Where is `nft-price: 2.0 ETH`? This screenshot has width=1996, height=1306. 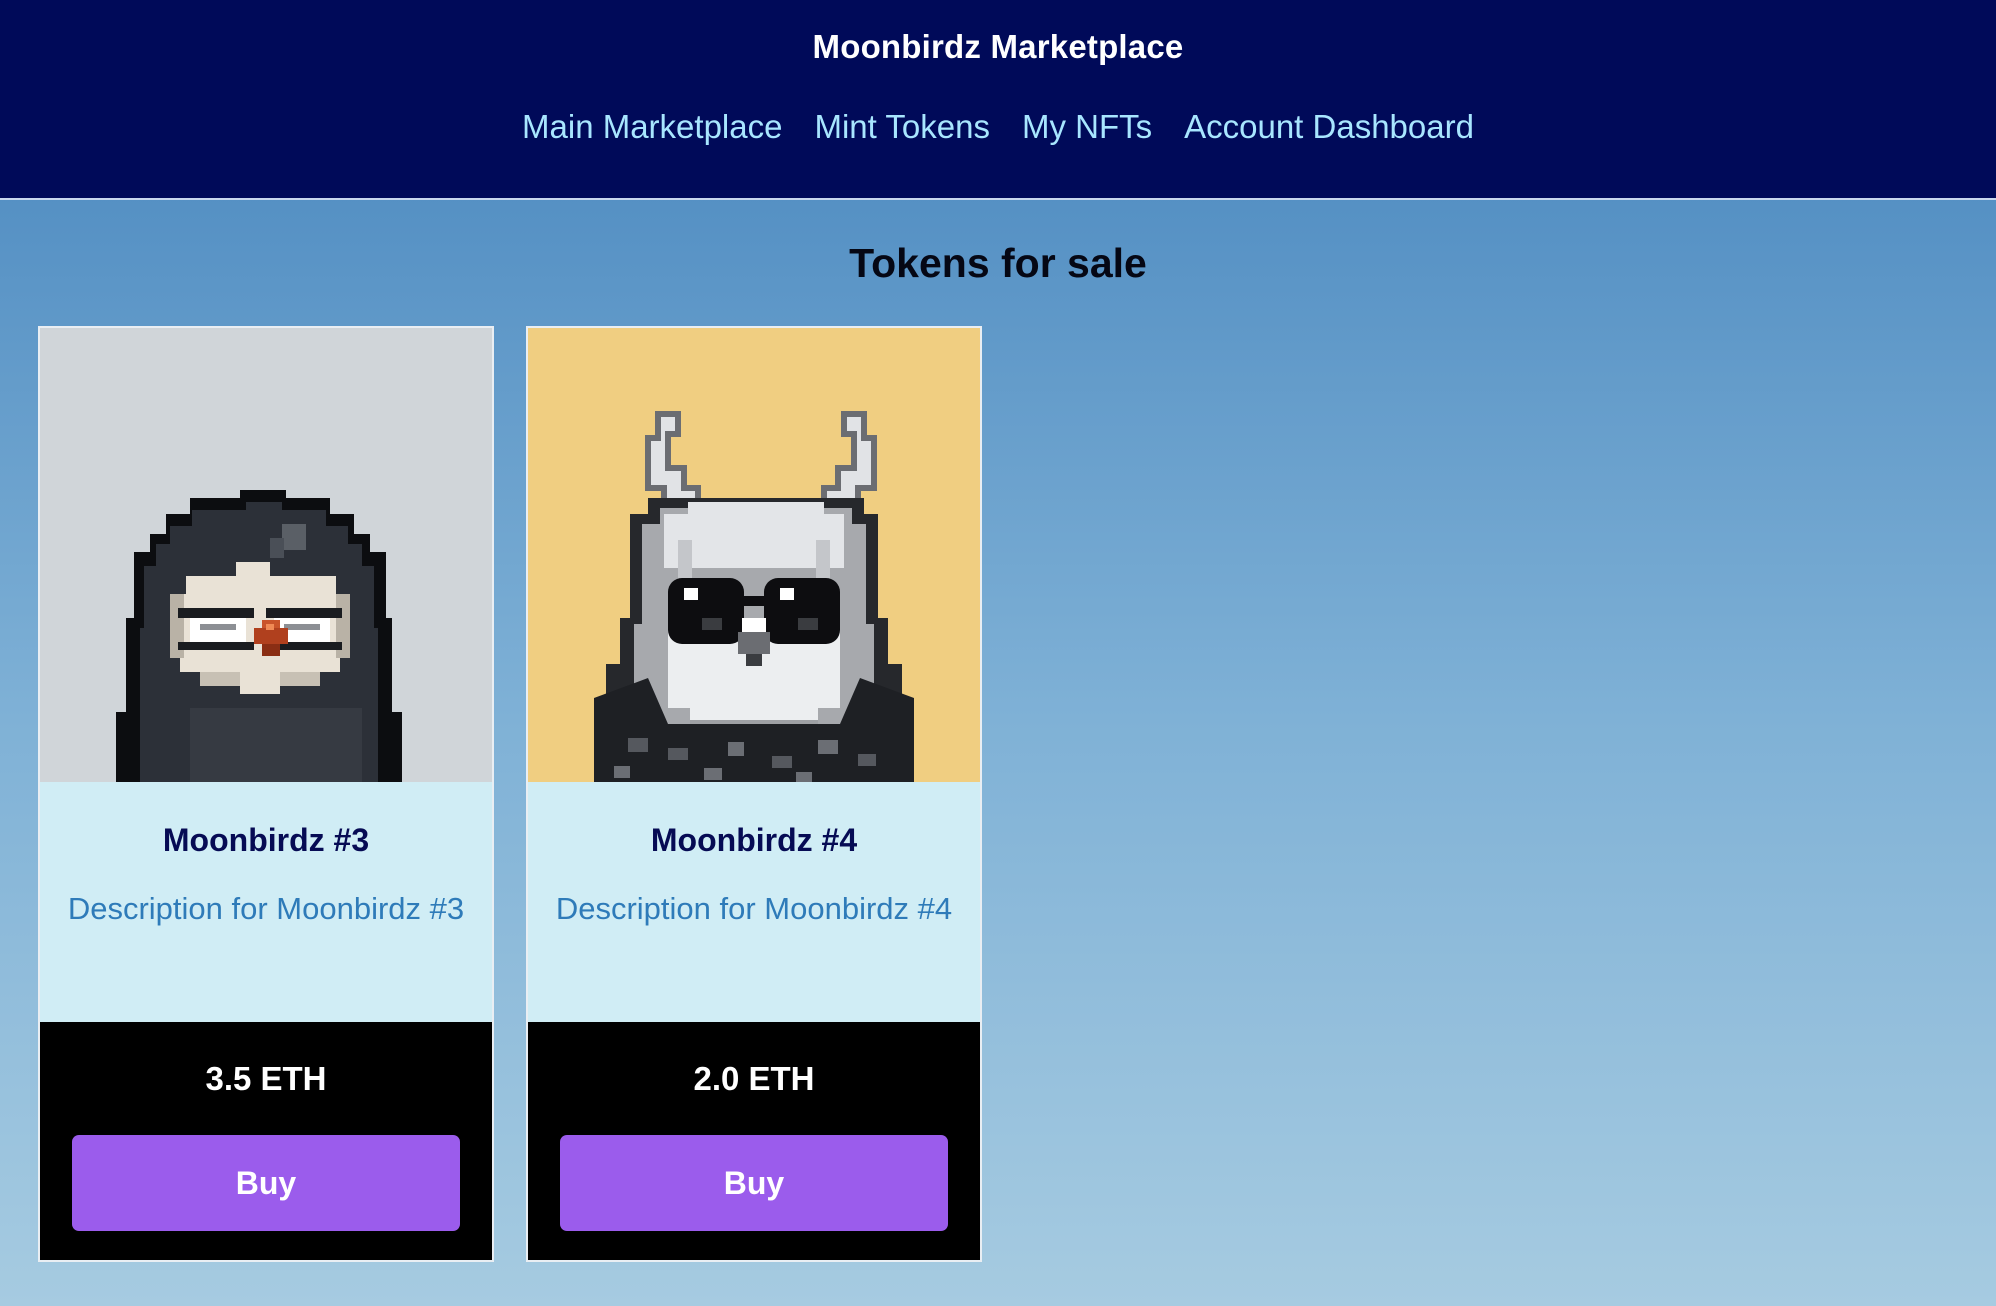
nft-price: 2.0 ETH is located at coordinates (754, 1078).